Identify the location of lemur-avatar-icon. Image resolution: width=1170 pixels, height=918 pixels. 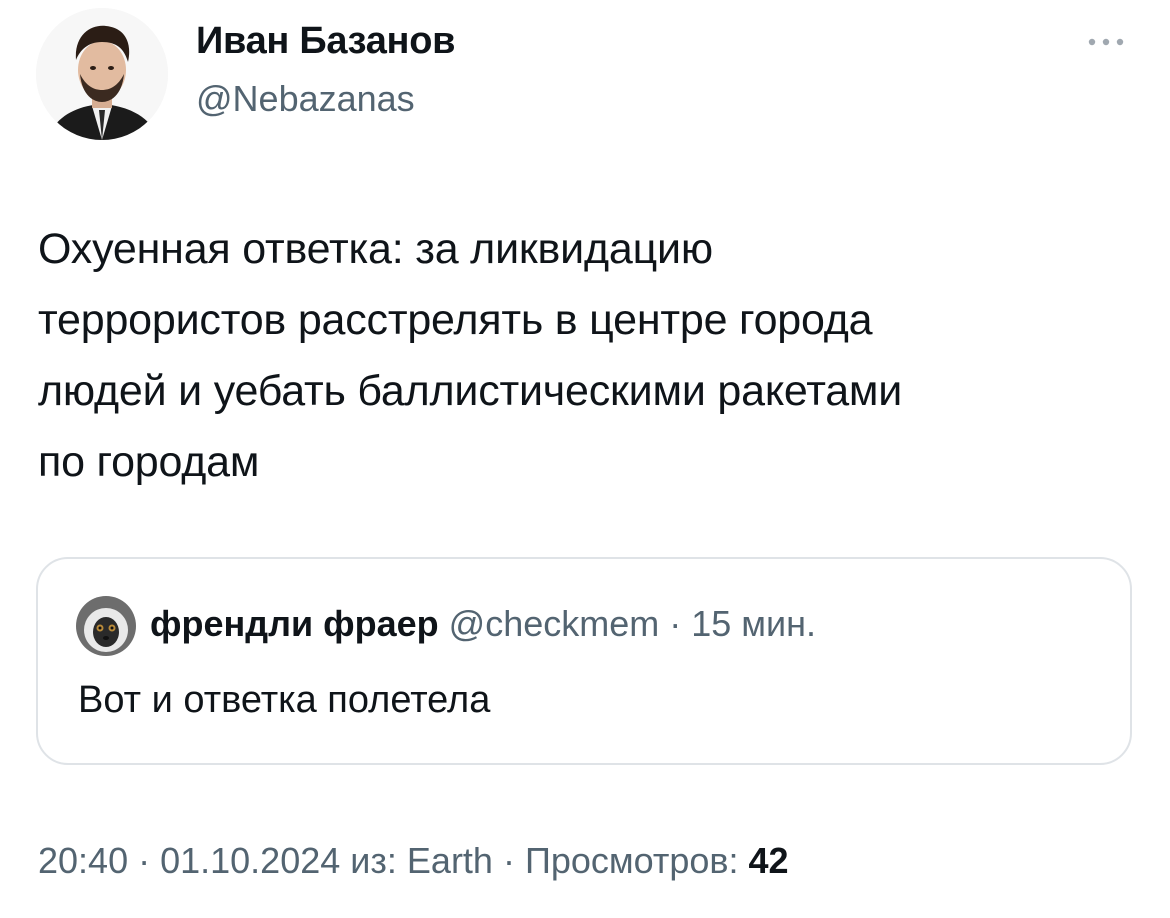
(106, 626).